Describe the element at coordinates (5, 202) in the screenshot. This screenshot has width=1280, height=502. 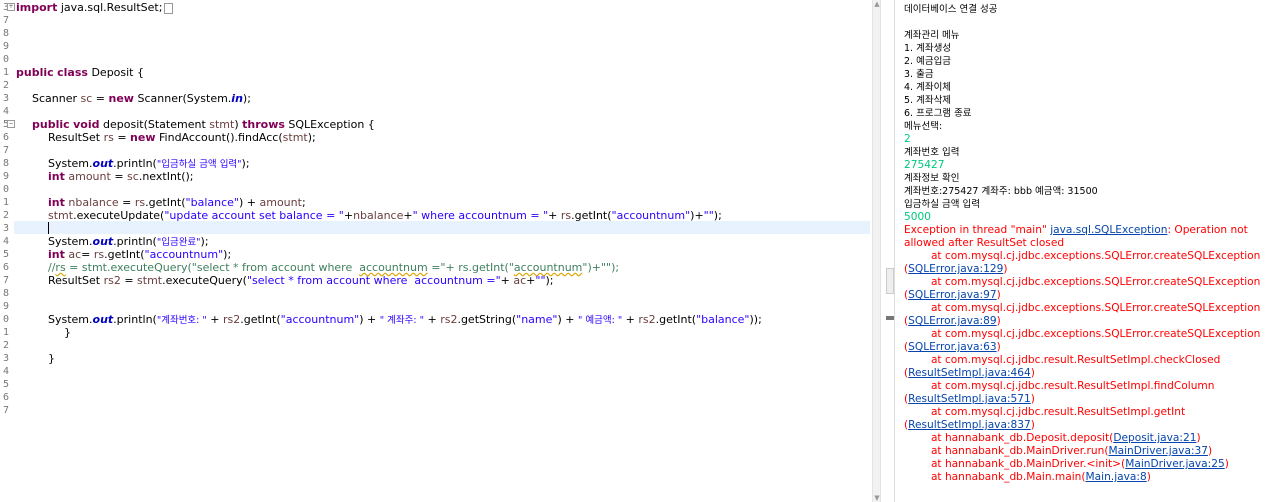
I see `line-number: 1` at that location.